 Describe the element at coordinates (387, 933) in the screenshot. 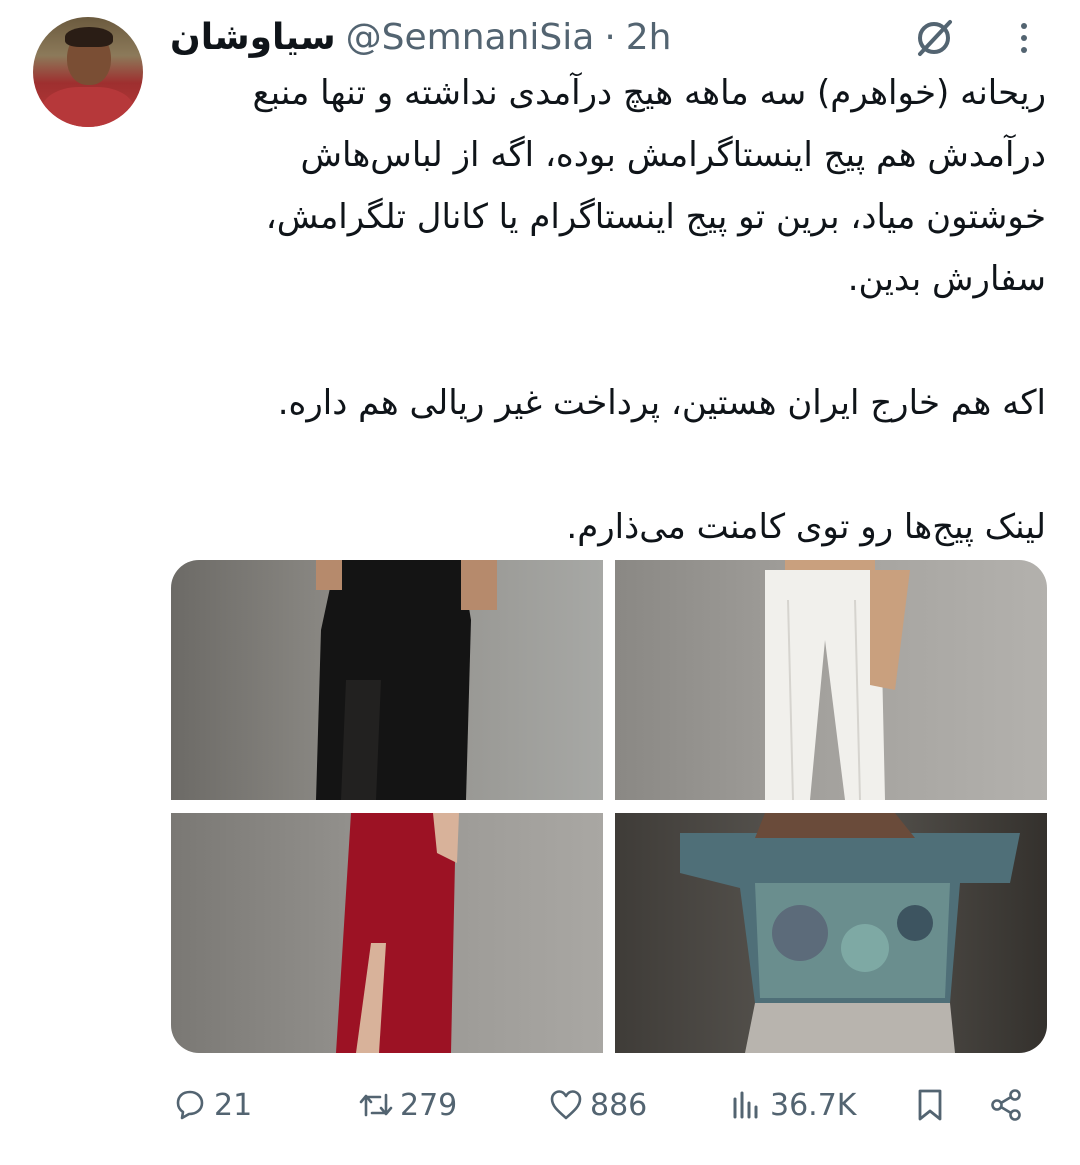

I see `photo-red-skirt` at that location.